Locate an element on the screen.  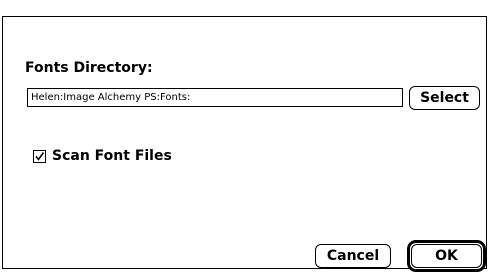
select-button: Select is located at coordinates (444, 98).